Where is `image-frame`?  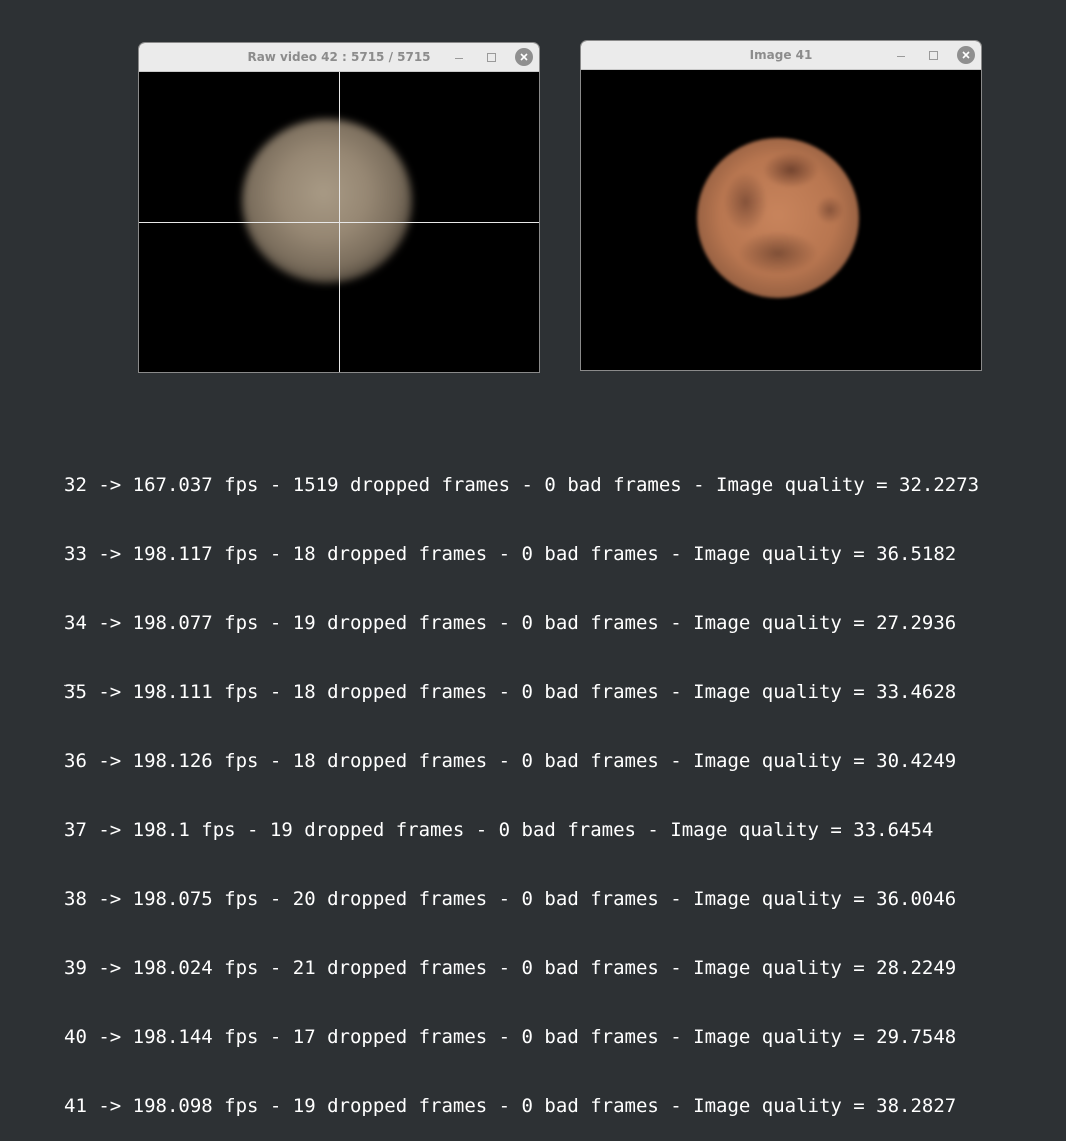
image-frame is located at coordinates (781, 220).